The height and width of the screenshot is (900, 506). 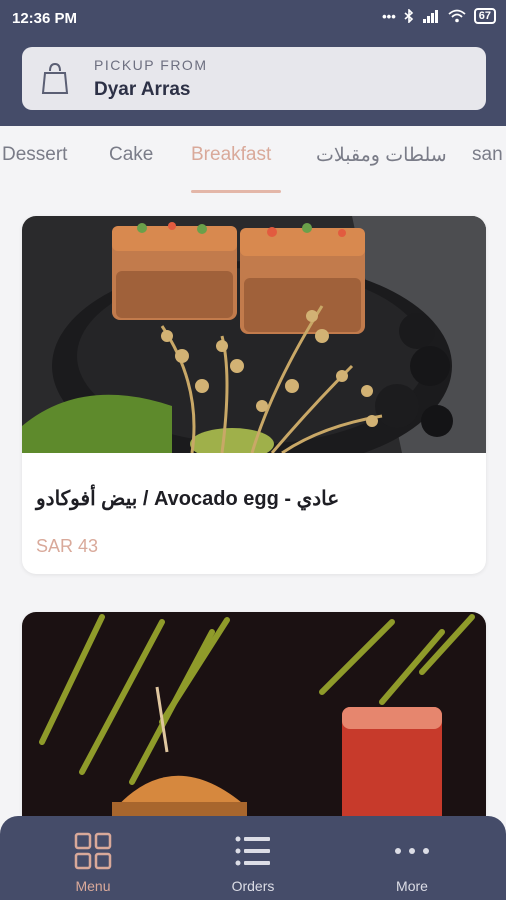 I want to click on notification-dots-icon: •••, so click(x=389, y=16).